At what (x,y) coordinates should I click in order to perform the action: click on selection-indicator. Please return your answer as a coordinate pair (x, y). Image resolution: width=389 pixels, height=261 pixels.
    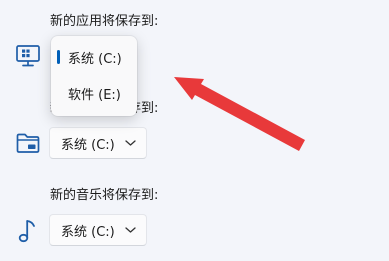
    Looking at the image, I should click on (58, 57).